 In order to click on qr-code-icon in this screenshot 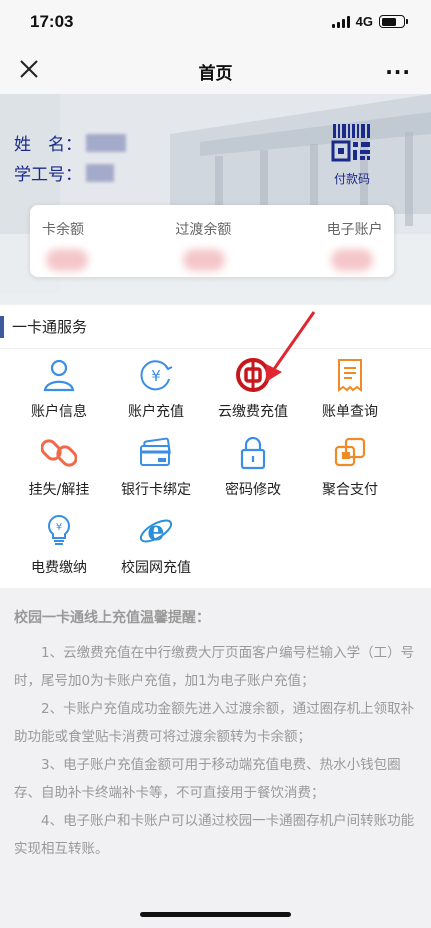, I will do `click(350, 143)`.